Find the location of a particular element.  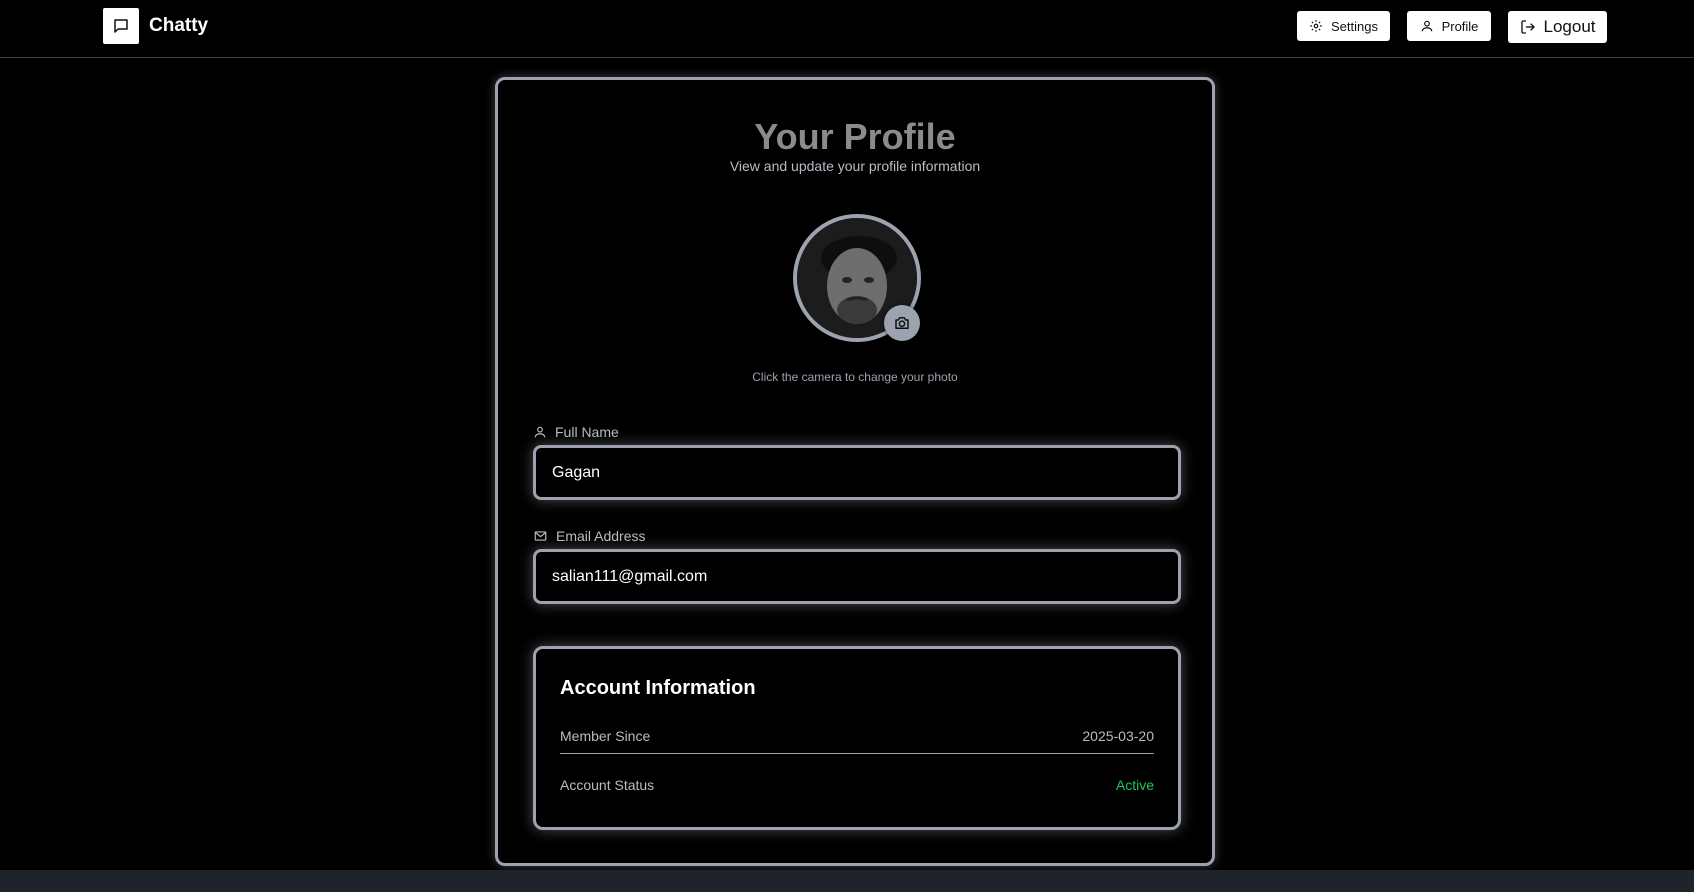

full-name-field: Gagan is located at coordinates (857, 472).